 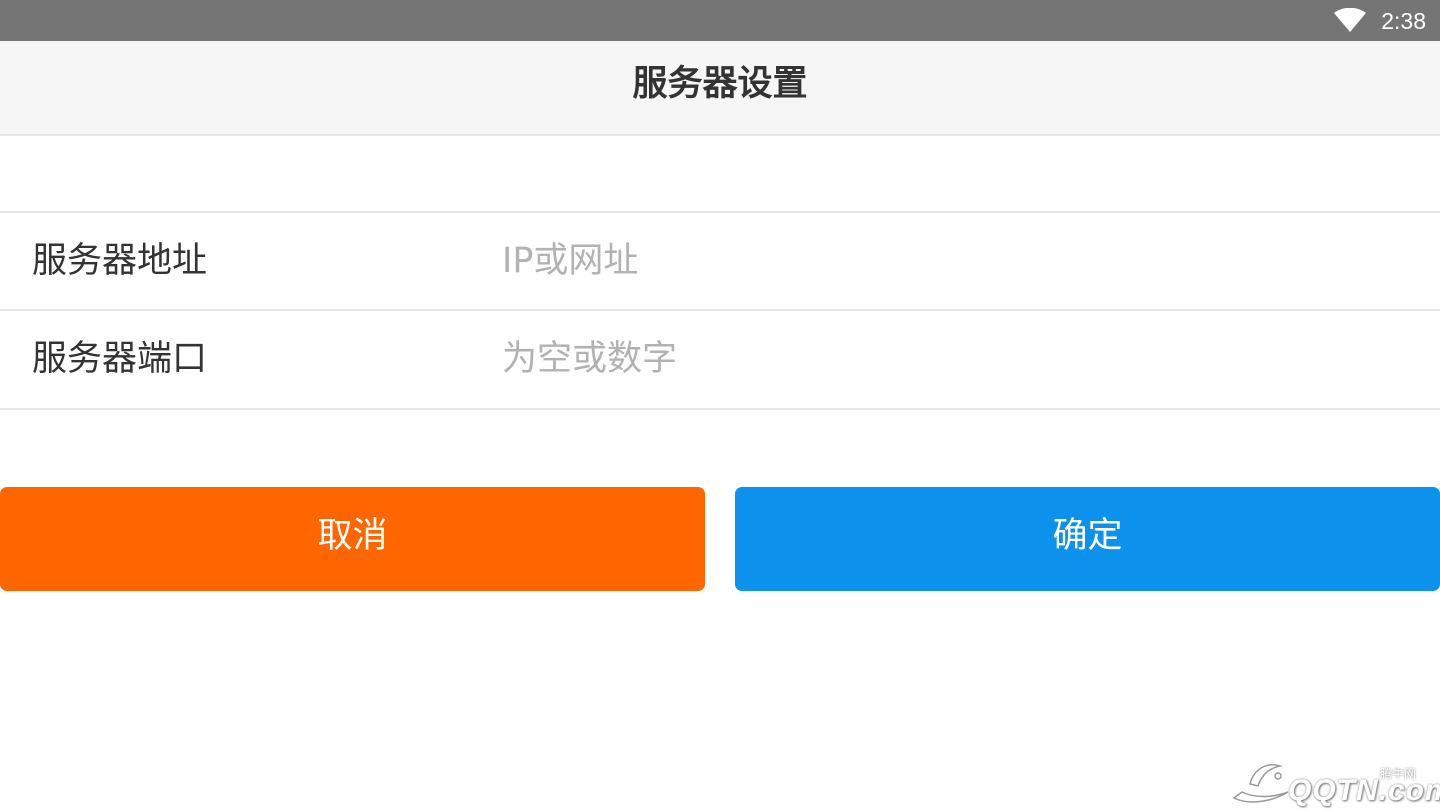 I want to click on server-address-input, so click(x=952, y=261).